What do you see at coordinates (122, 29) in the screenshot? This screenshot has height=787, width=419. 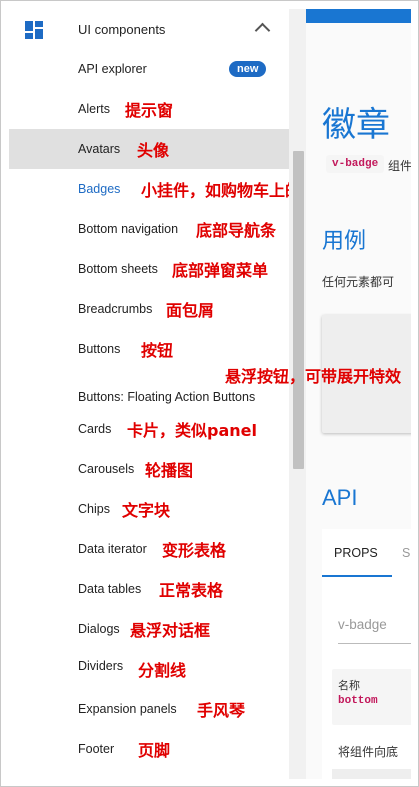 I see `group-title: UI components` at bounding box center [122, 29].